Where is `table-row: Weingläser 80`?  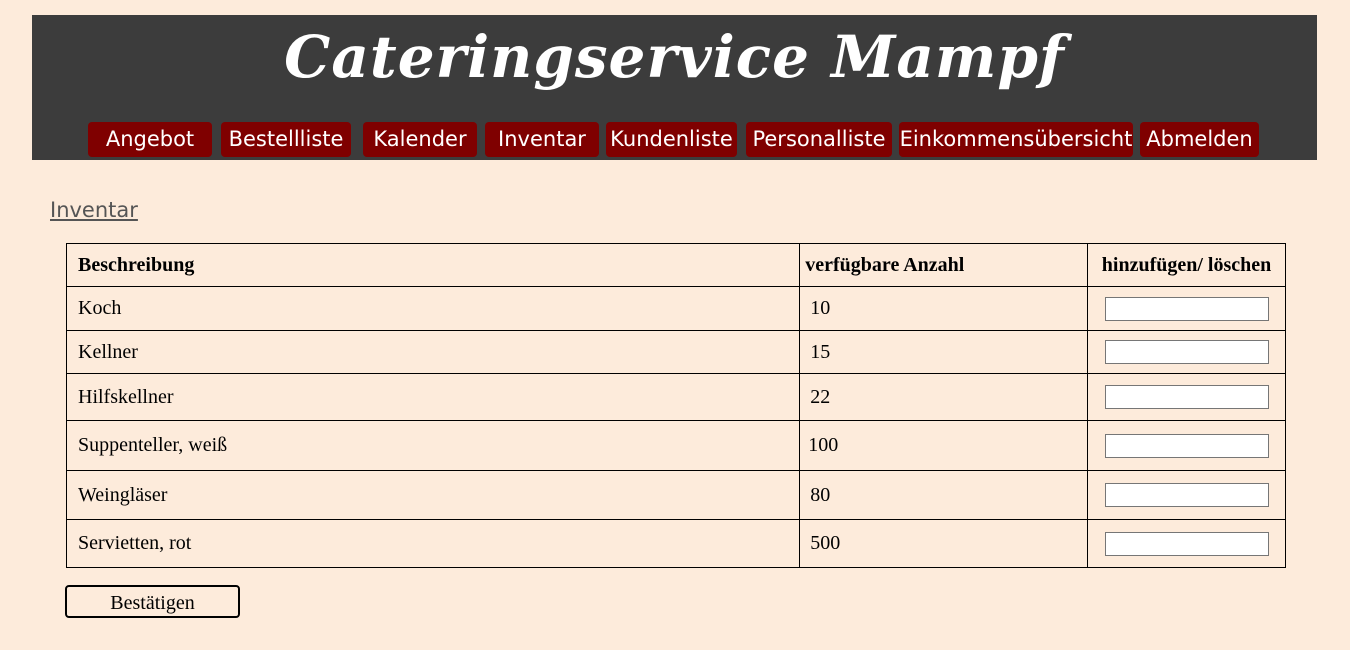
table-row: Weingläser 80 is located at coordinates (675, 495).